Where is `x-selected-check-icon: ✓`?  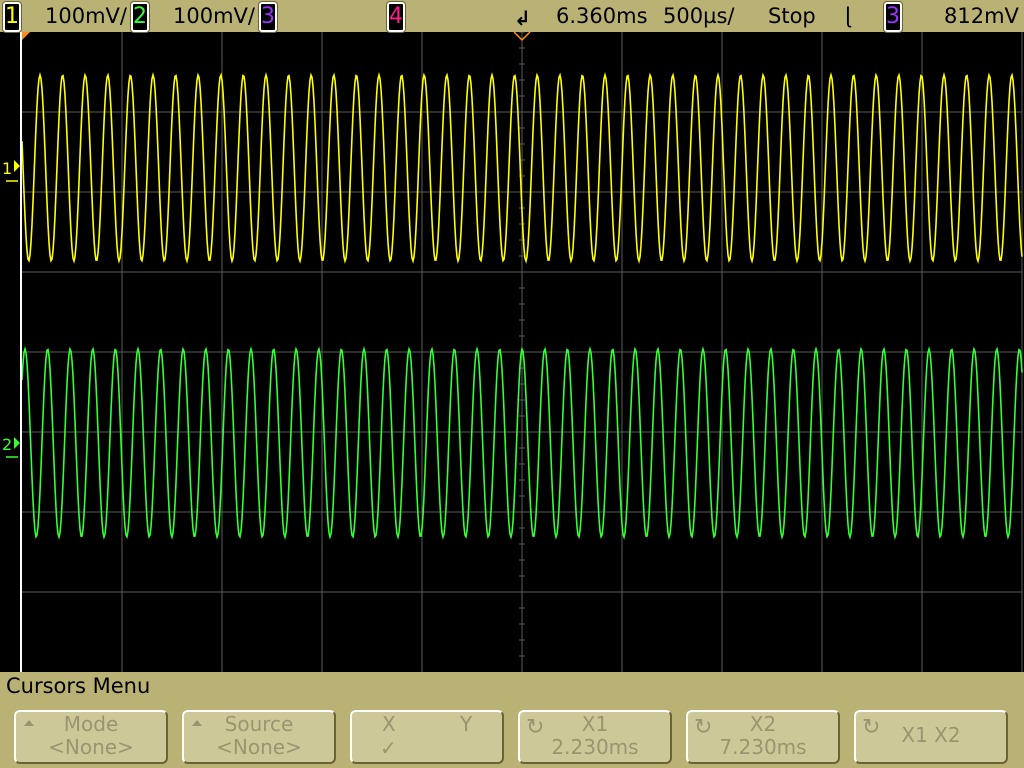
x-selected-check-icon: ✓ is located at coordinates (388, 748).